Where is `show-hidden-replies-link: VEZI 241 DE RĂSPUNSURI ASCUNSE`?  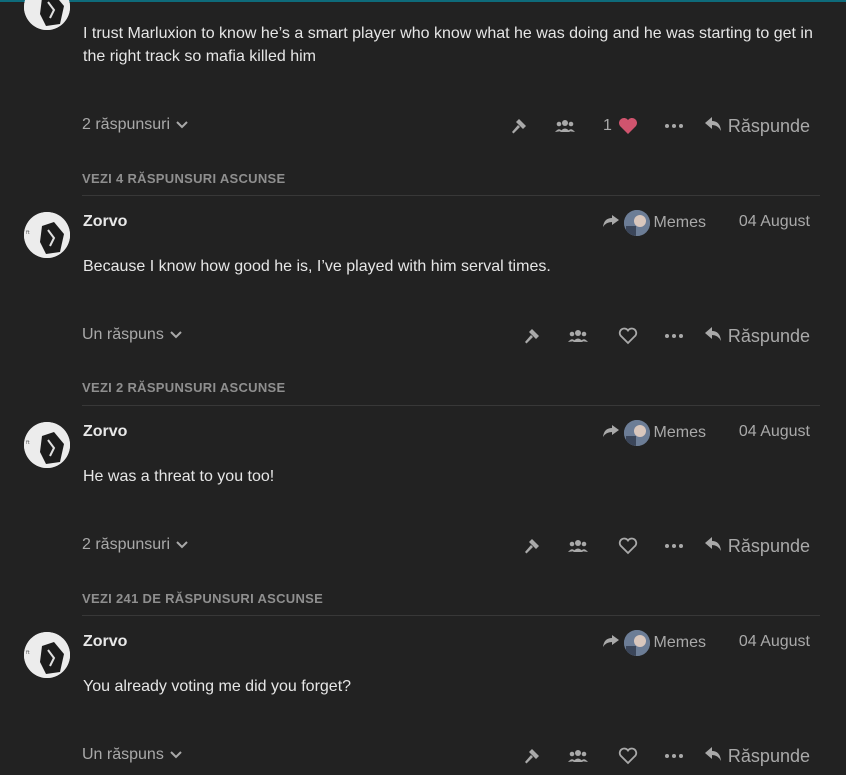 show-hidden-replies-link: VEZI 241 DE RĂSPUNSURI ASCUNSE is located at coordinates (202, 598).